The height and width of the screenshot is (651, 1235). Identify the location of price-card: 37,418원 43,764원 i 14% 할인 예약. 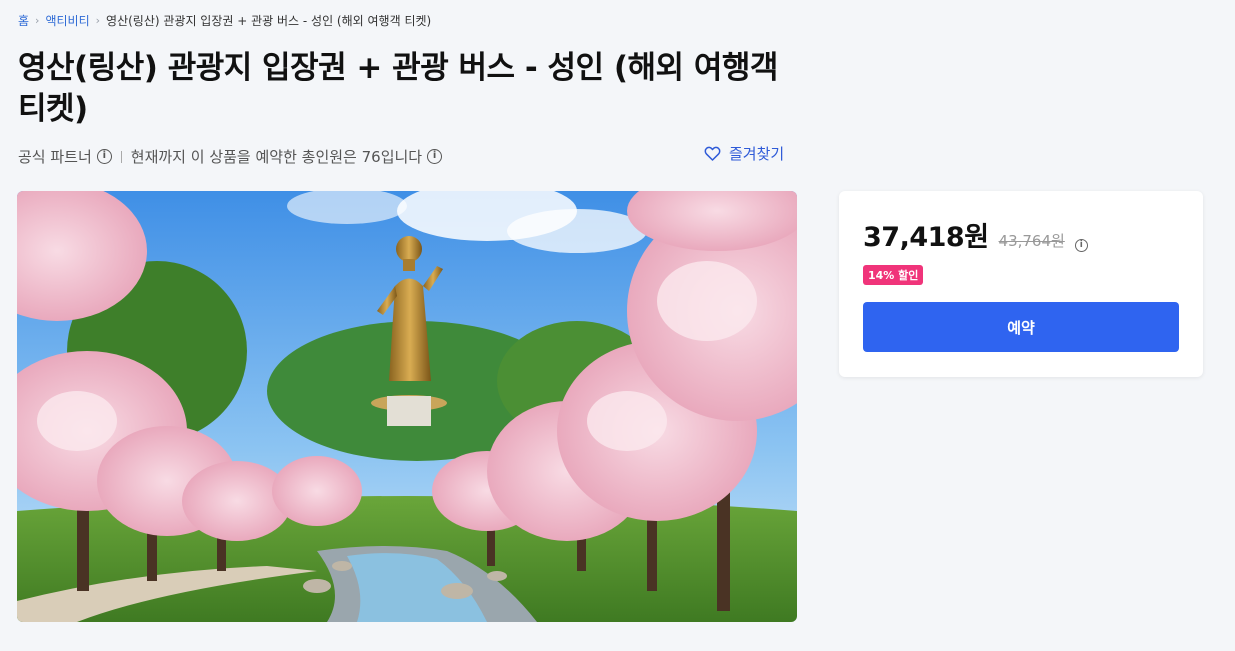
(1021, 284).